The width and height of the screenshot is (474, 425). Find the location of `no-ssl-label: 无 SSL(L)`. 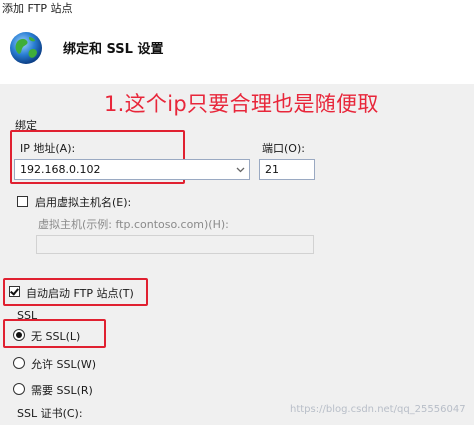

no-ssl-label: 无 SSL(L) is located at coordinates (56, 336).